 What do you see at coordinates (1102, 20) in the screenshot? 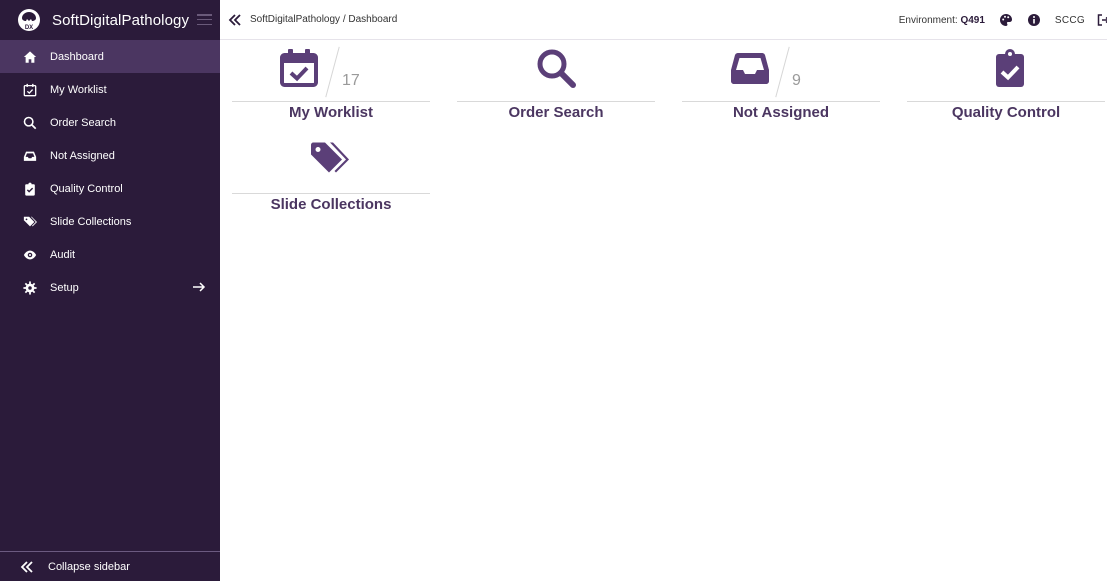
I see `logout-icon` at bounding box center [1102, 20].